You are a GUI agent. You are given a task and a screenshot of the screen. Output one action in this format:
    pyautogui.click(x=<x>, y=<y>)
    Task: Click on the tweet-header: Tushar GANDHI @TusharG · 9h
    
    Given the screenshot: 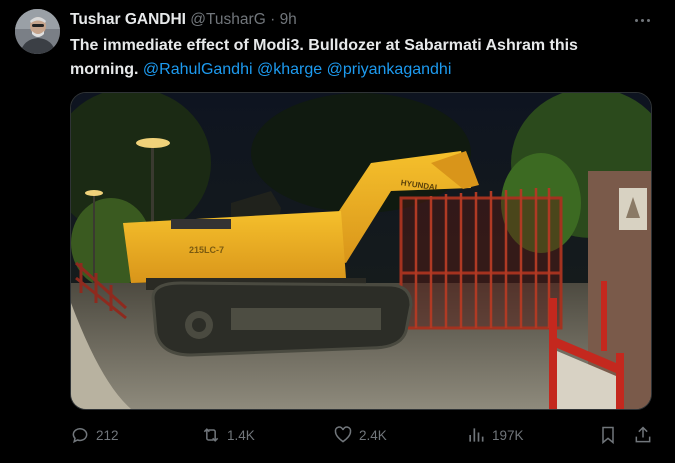 What is the action you would take?
    pyautogui.click(x=183, y=21)
    